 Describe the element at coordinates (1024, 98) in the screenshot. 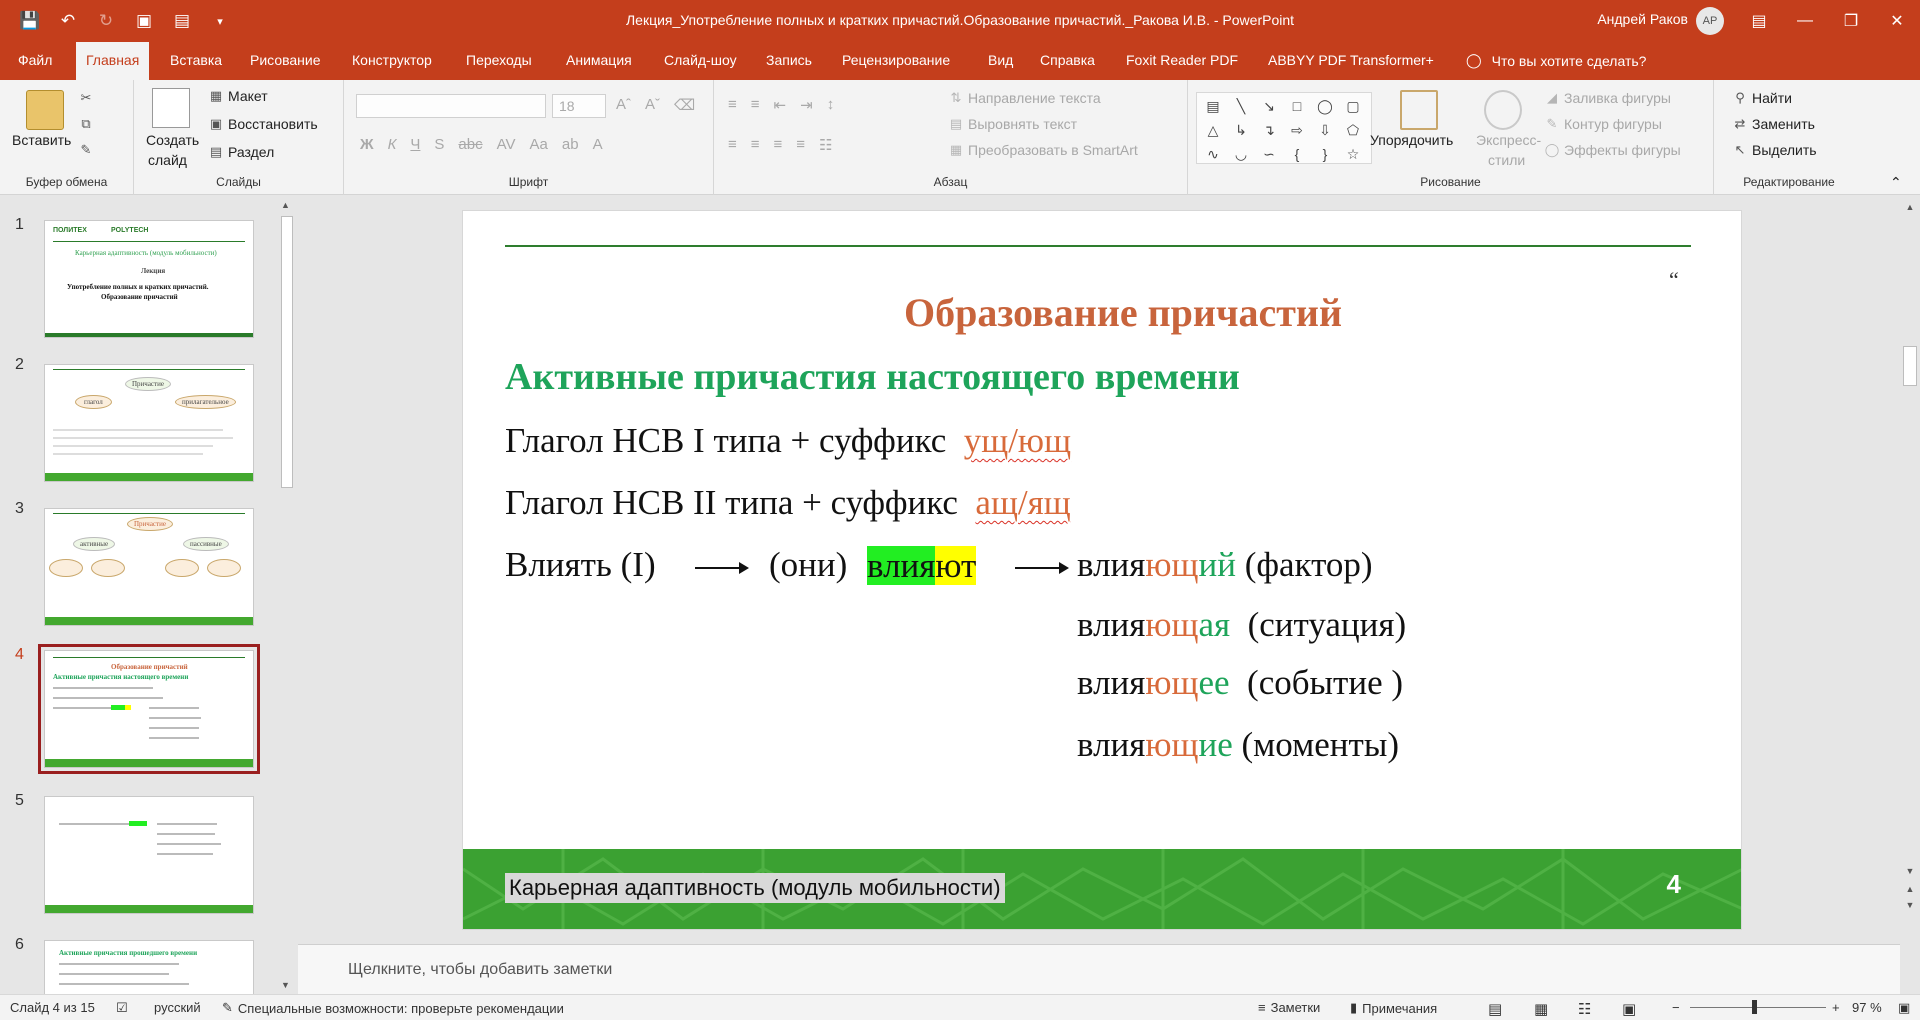

I see `text-direction-button: ⇅ Направление текста` at that location.